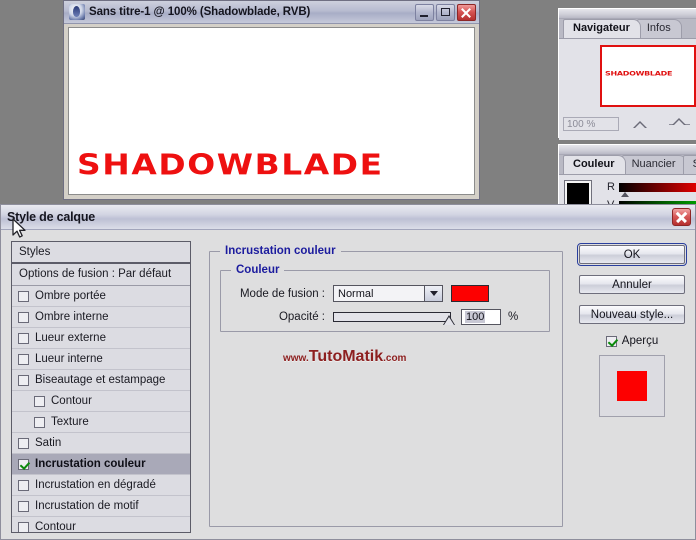 Image resolution: width=696 pixels, height=540 pixels. I want to click on image-window-title: Sans titre-1 @ 100% (Shadowblade, RVB), so click(200, 12).